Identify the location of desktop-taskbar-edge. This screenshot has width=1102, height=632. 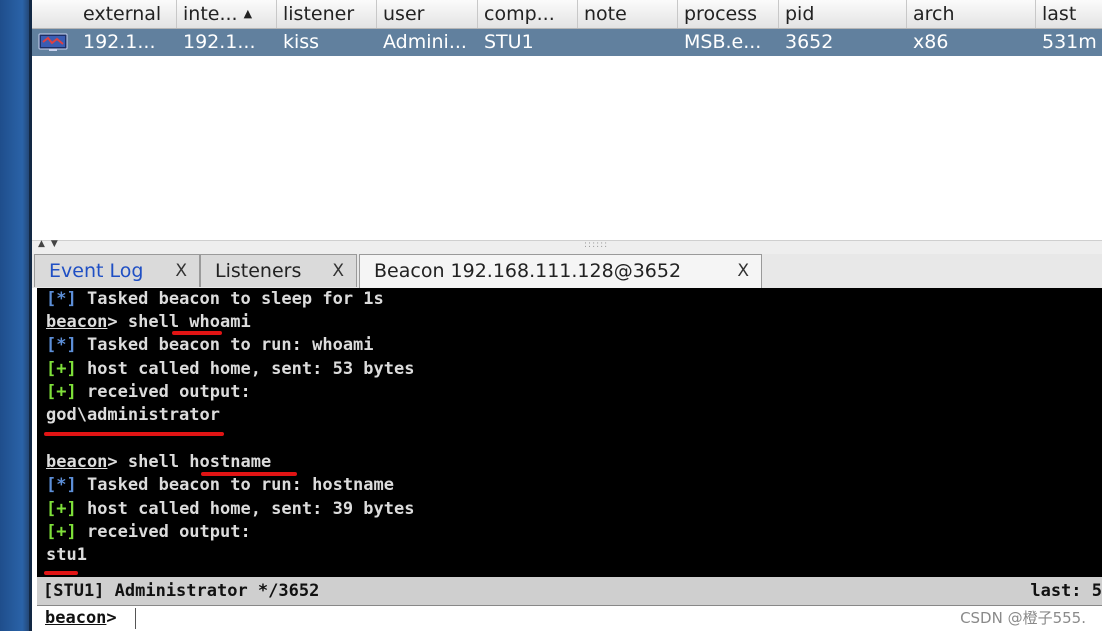
(16, 315).